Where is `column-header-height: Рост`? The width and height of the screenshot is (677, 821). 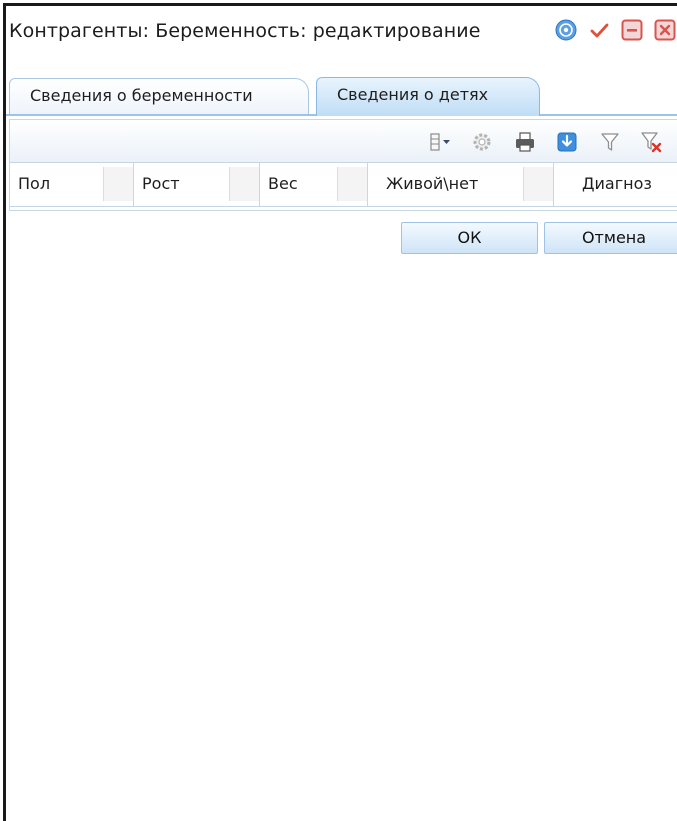 column-header-height: Рост is located at coordinates (197, 184).